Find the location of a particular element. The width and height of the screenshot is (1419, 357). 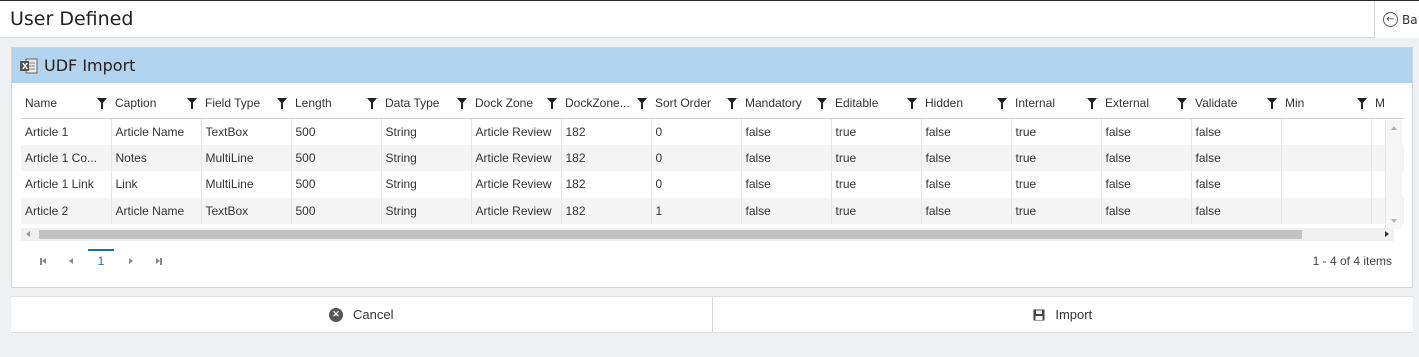

column-header: Length is located at coordinates (336, 103).